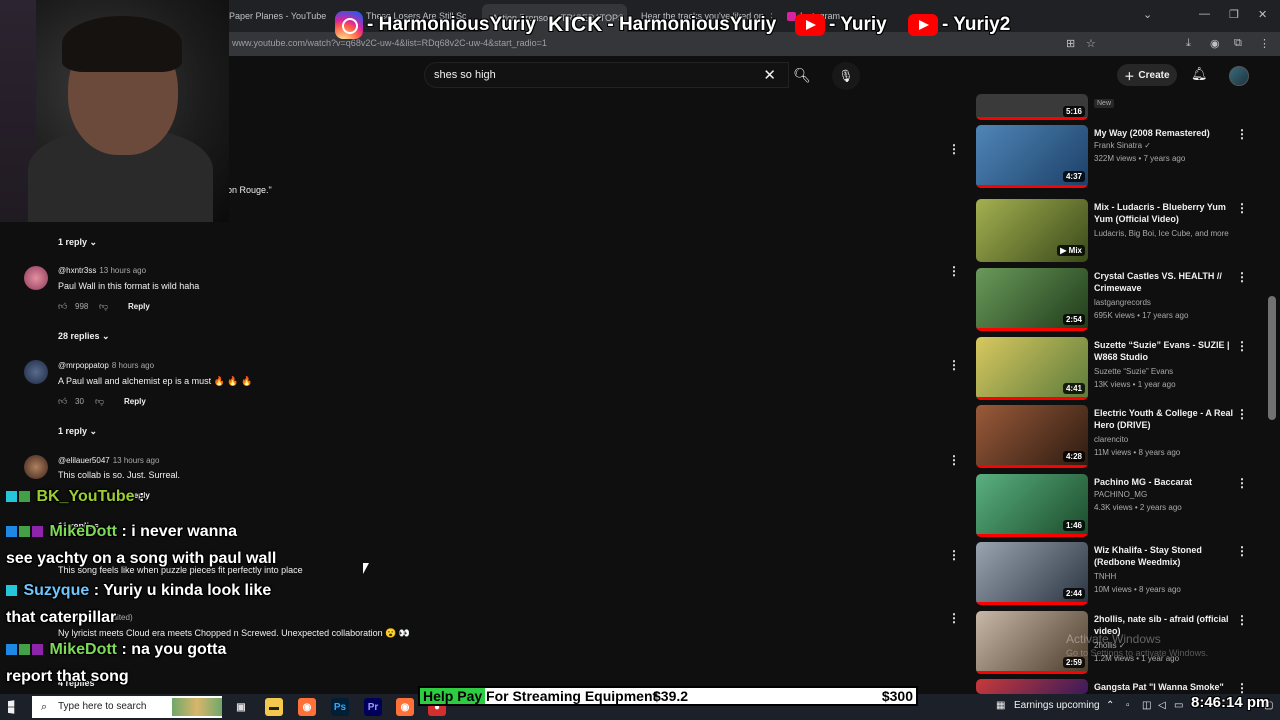  I want to click on comment-author: @hxntr3ss 13 hours ago, so click(102, 270).